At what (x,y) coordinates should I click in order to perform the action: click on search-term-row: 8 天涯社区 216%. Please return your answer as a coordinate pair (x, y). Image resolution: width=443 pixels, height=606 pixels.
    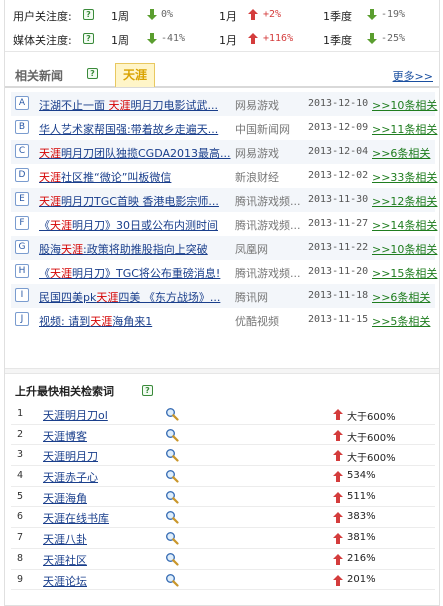
    Looking at the image, I should click on (223, 559).